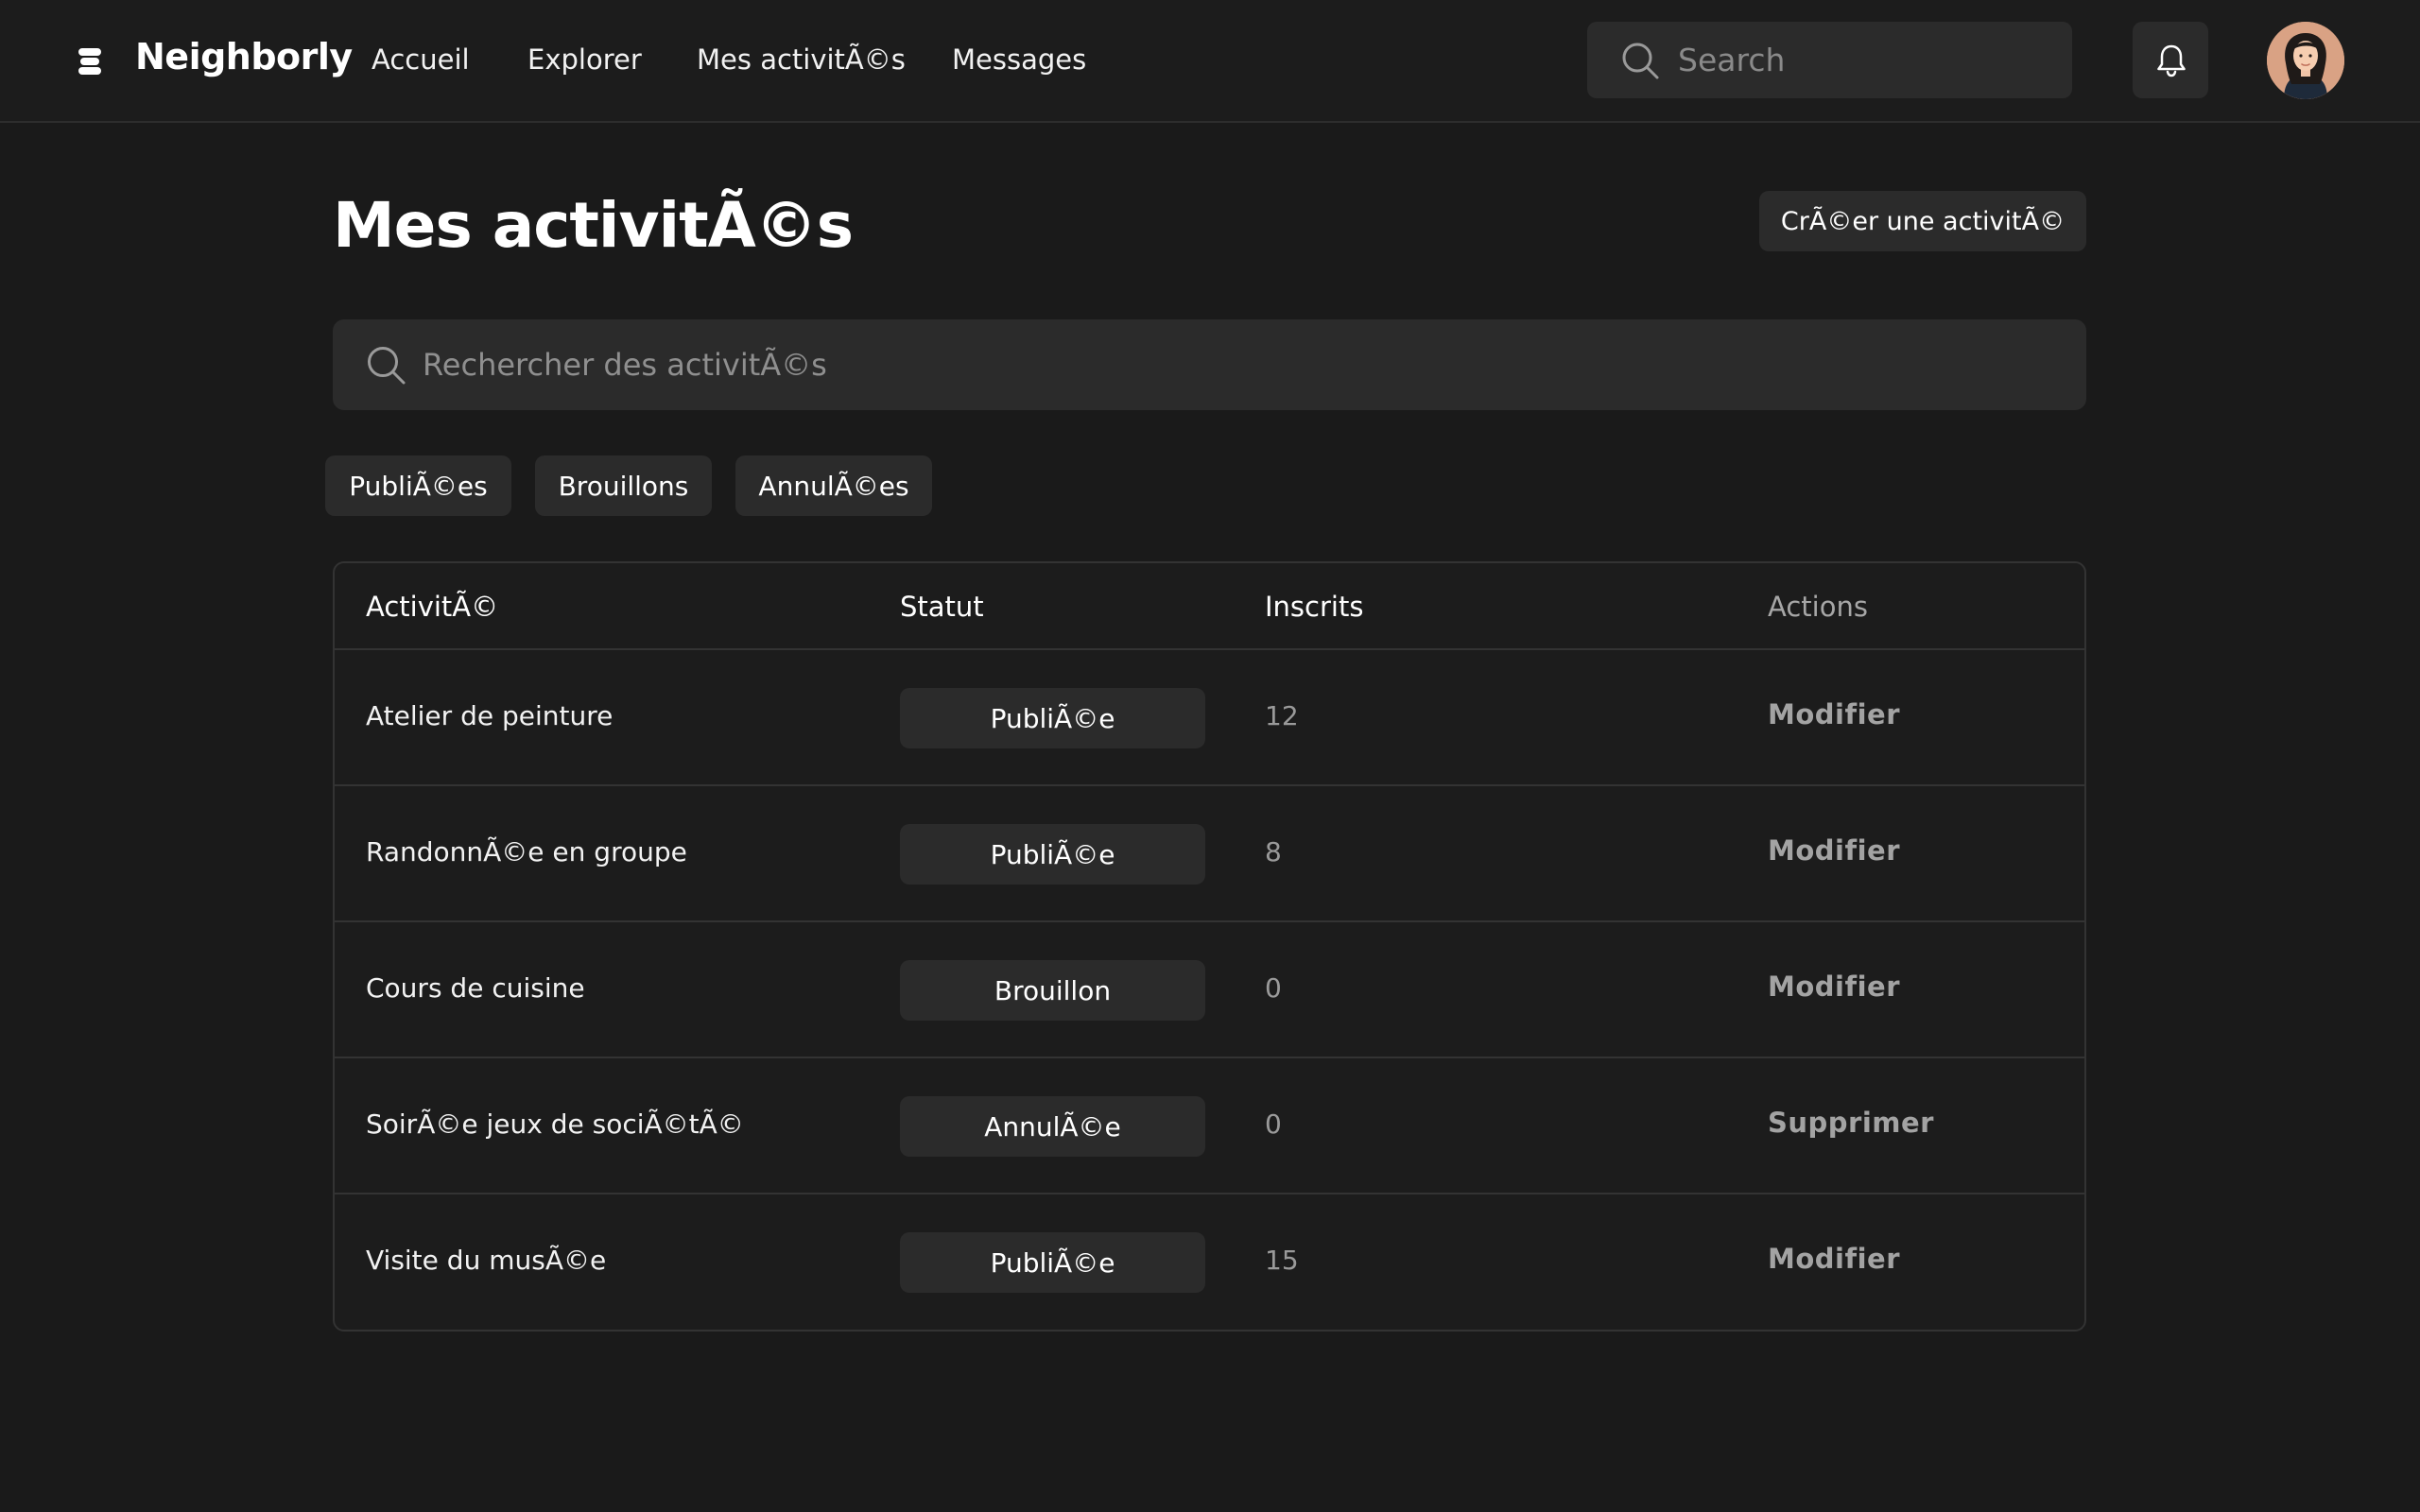  What do you see at coordinates (593, 225) in the screenshot?
I see `page-title: Mes activitÃ©s` at bounding box center [593, 225].